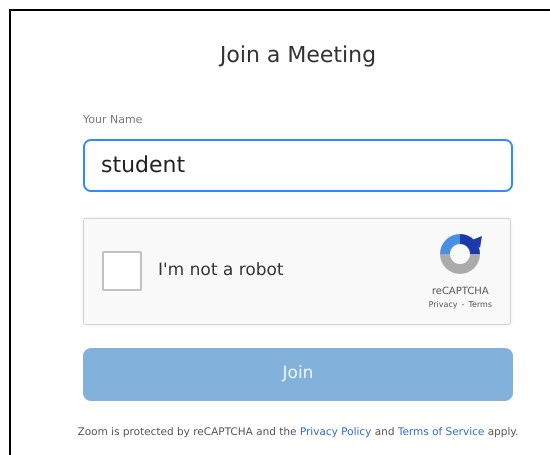  Describe the element at coordinates (460, 254) in the screenshot. I see `recaptcha-logo-icon` at that location.